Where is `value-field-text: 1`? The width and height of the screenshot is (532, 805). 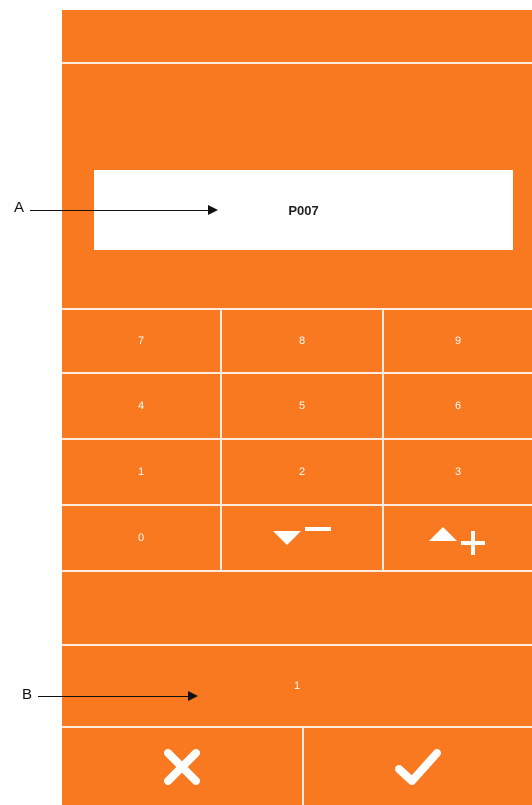
value-field-text: 1 is located at coordinates (297, 686).